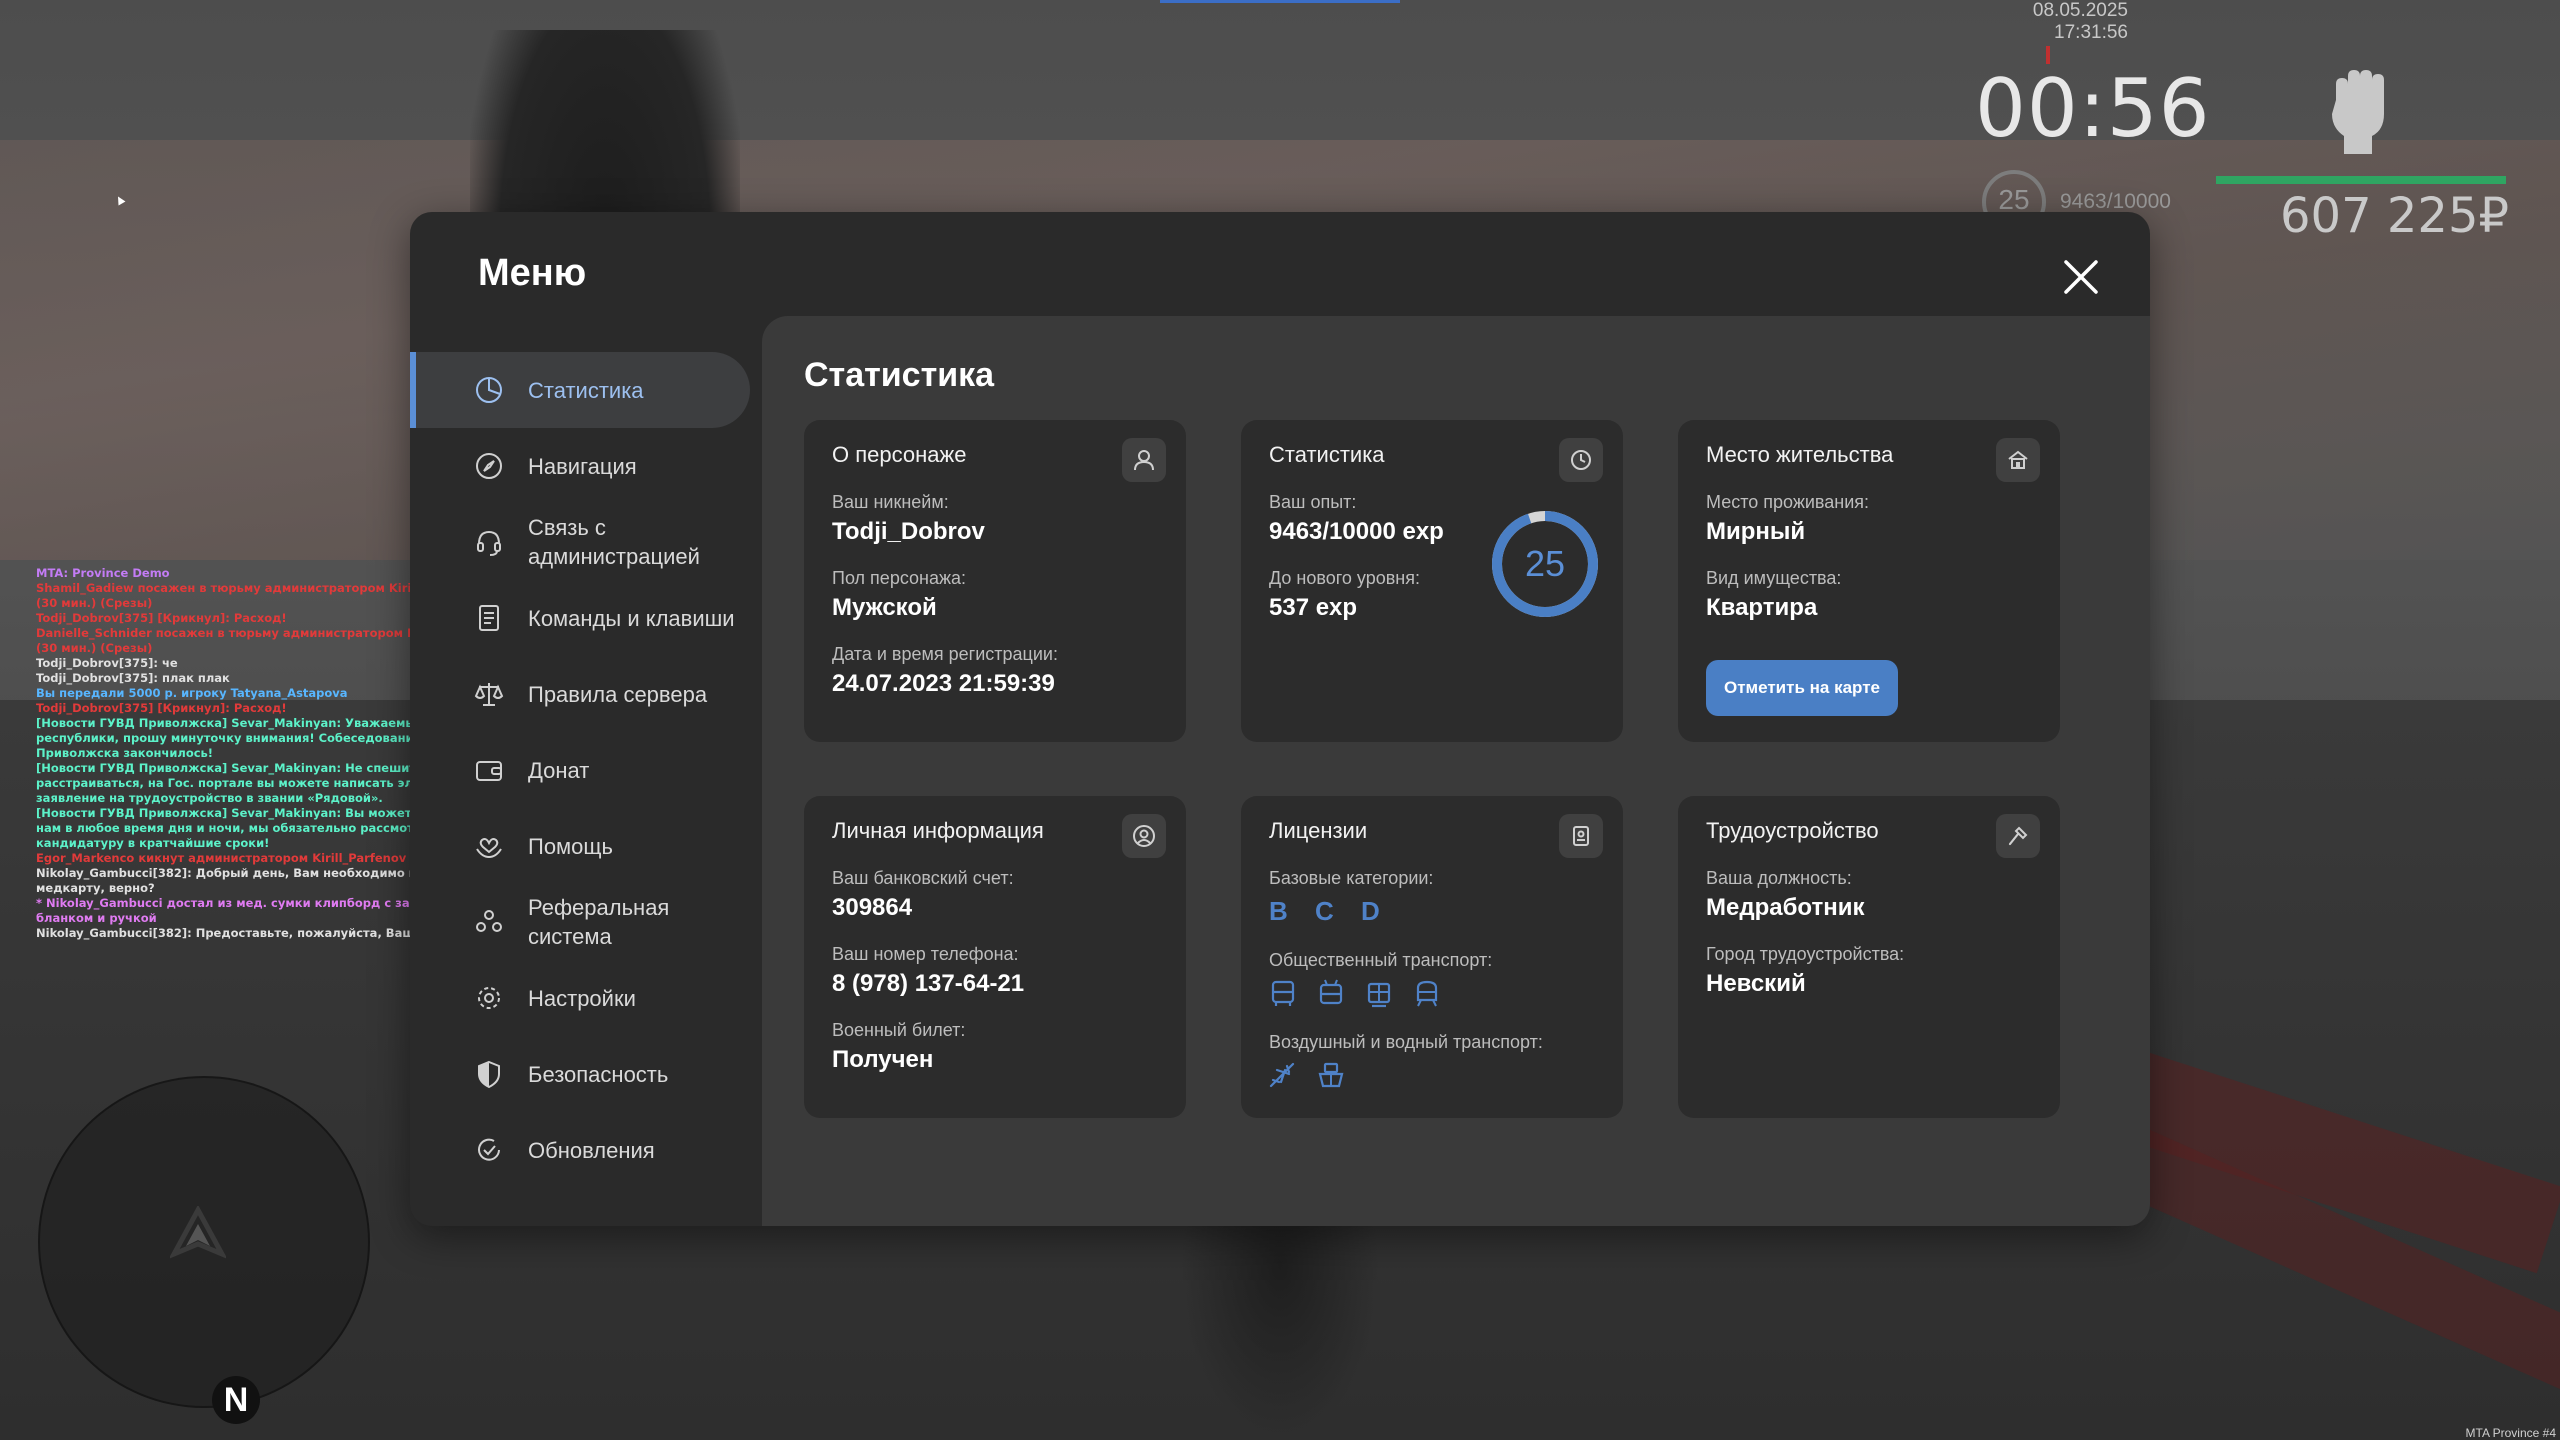 Image resolution: width=2560 pixels, height=1440 pixels. I want to click on nav-item-navigation: Навигация, so click(580, 466).